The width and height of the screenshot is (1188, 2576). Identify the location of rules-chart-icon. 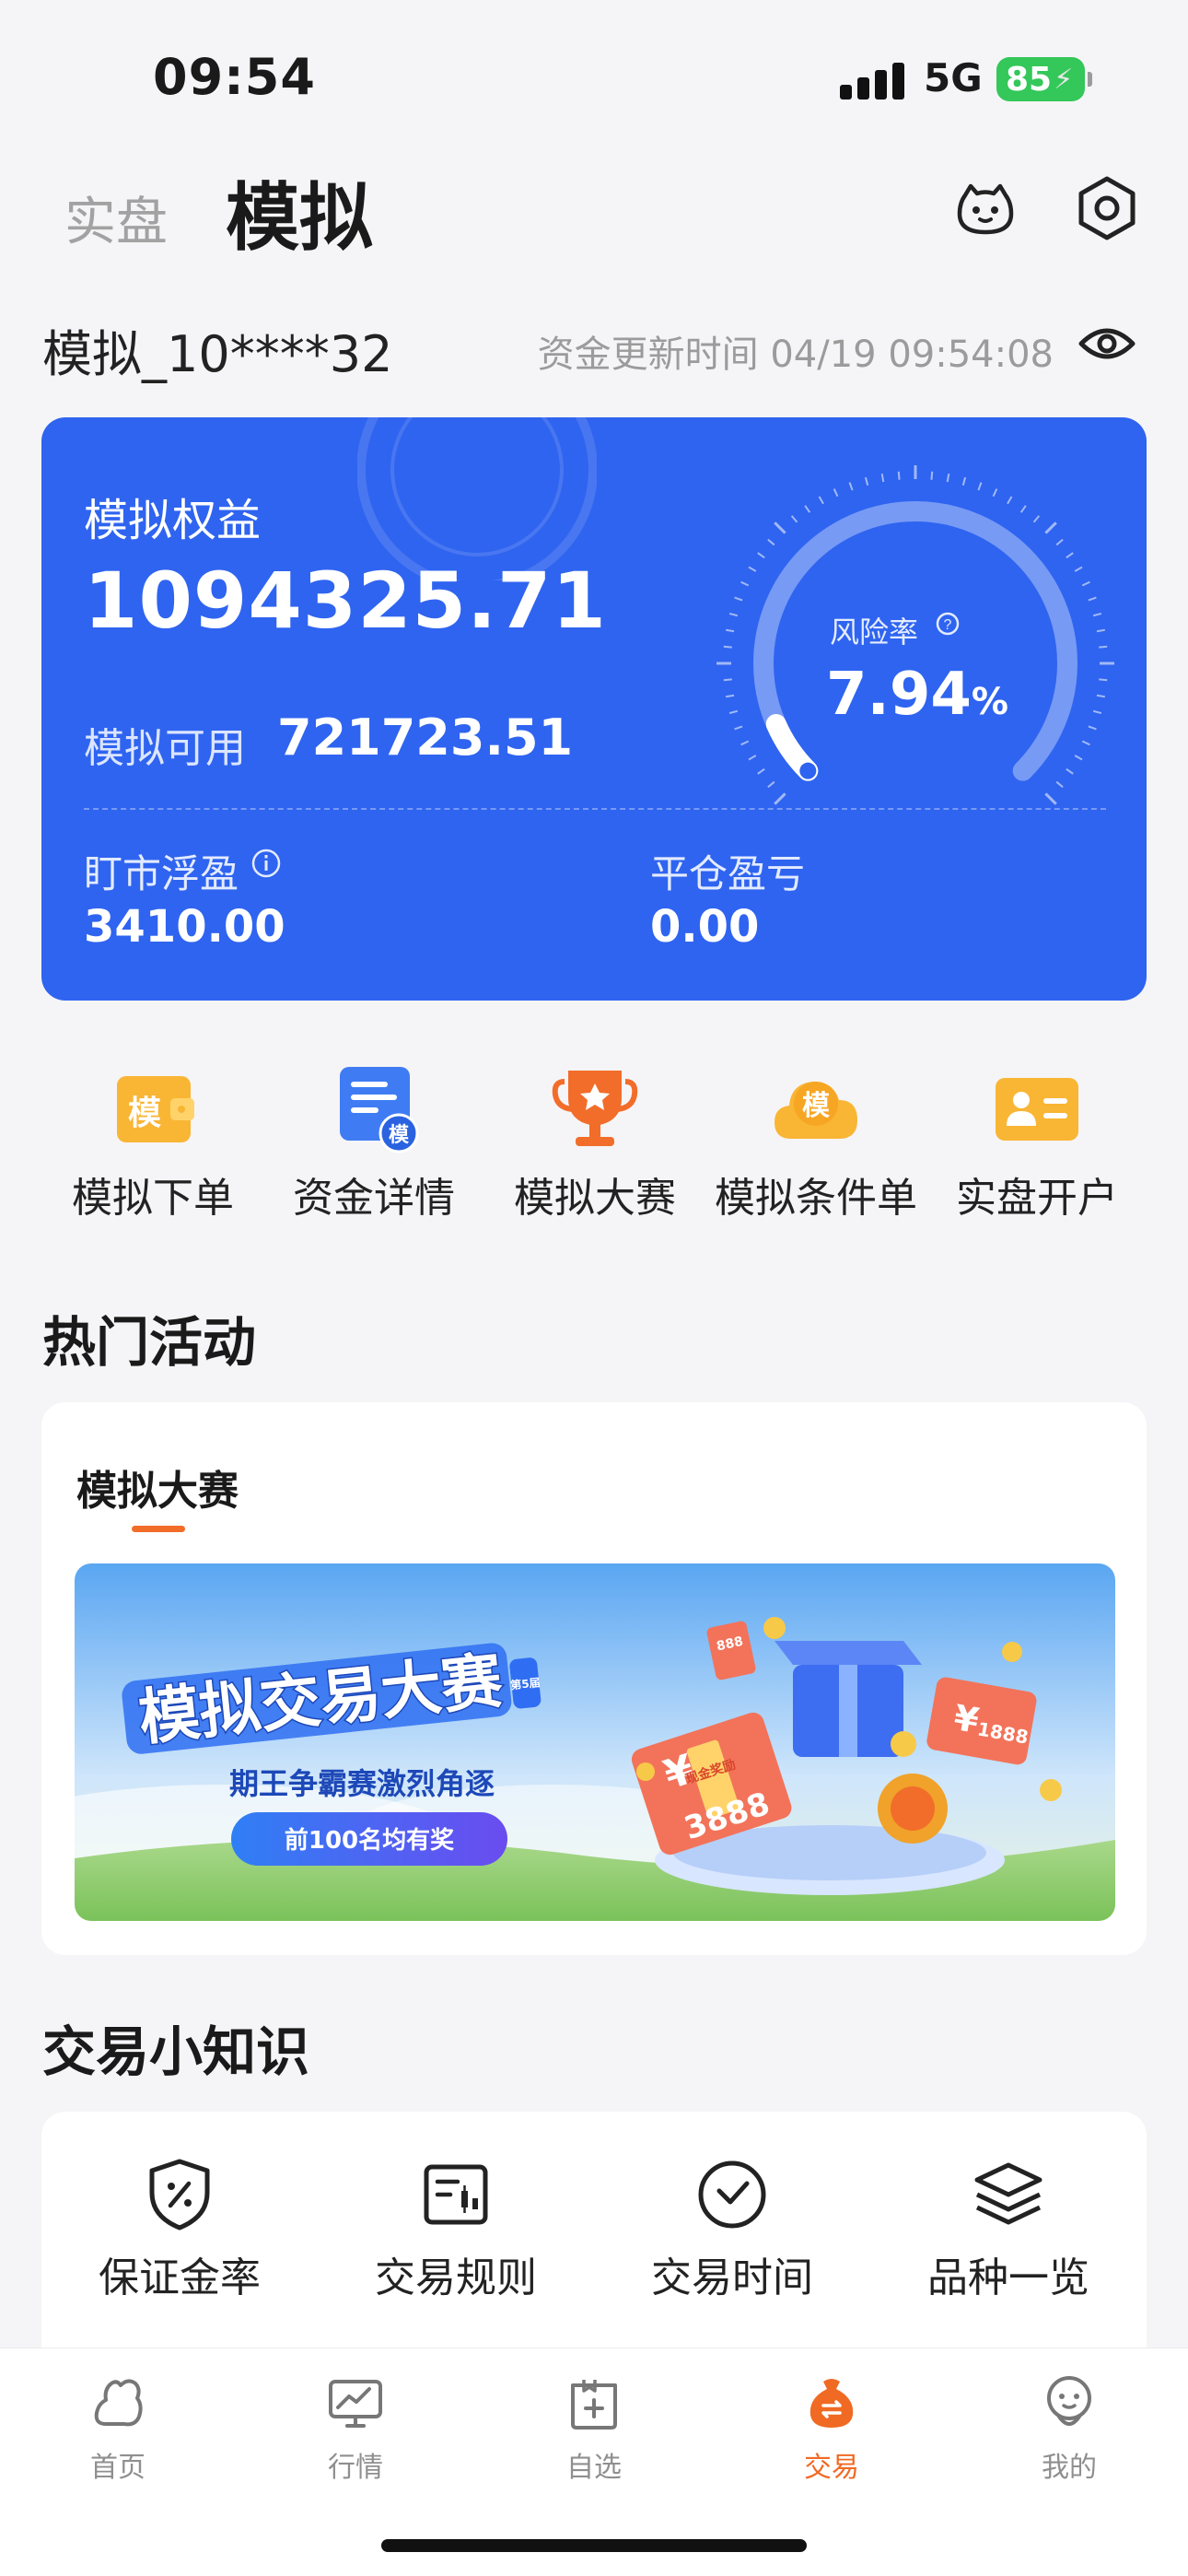
(456, 2194).